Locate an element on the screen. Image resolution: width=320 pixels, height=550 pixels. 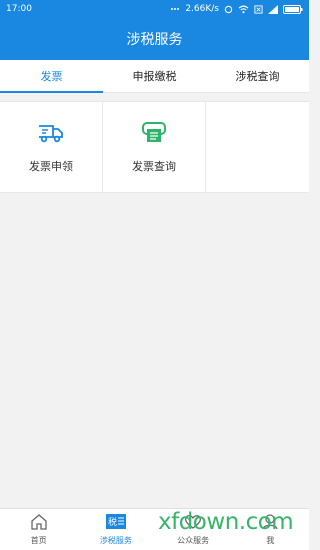
sim-off-icon is located at coordinates (258, 9).